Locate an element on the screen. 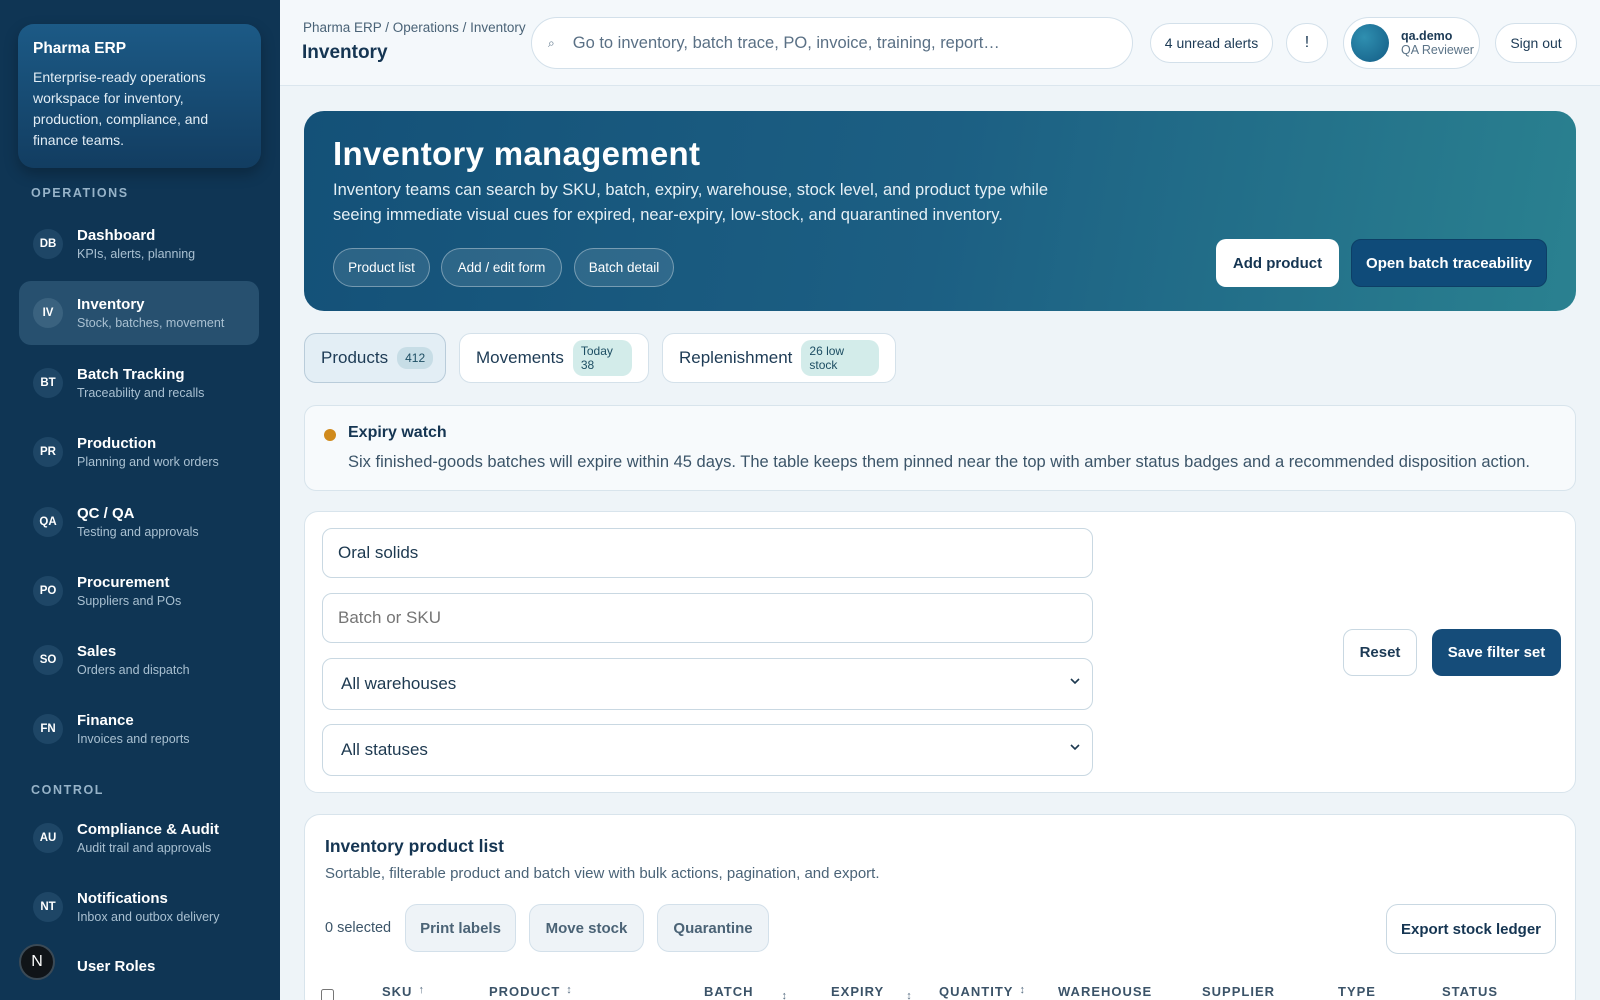  alert-icon-button: ! is located at coordinates (1307, 43).